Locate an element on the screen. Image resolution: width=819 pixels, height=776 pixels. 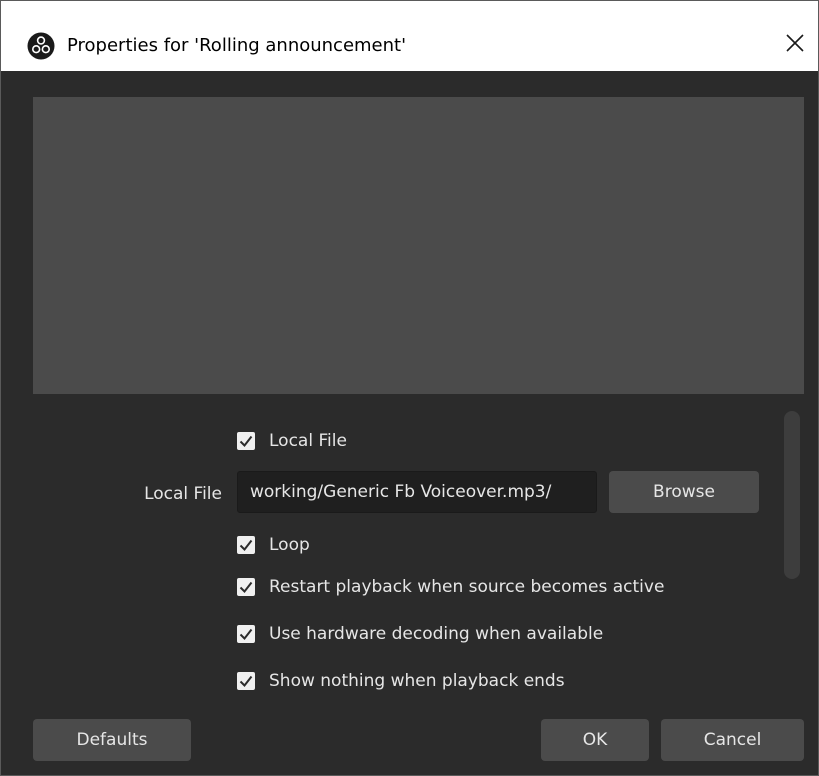
properties-scrollbar is located at coordinates (792, 495).